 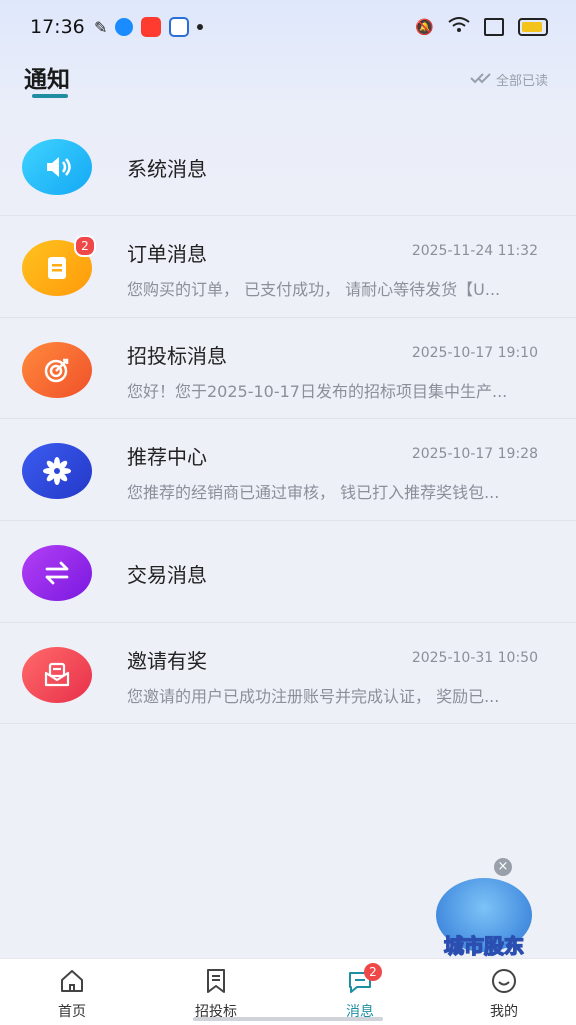 What do you see at coordinates (57, 370) in the screenshot?
I see `target-icon` at bounding box center [57, 370].